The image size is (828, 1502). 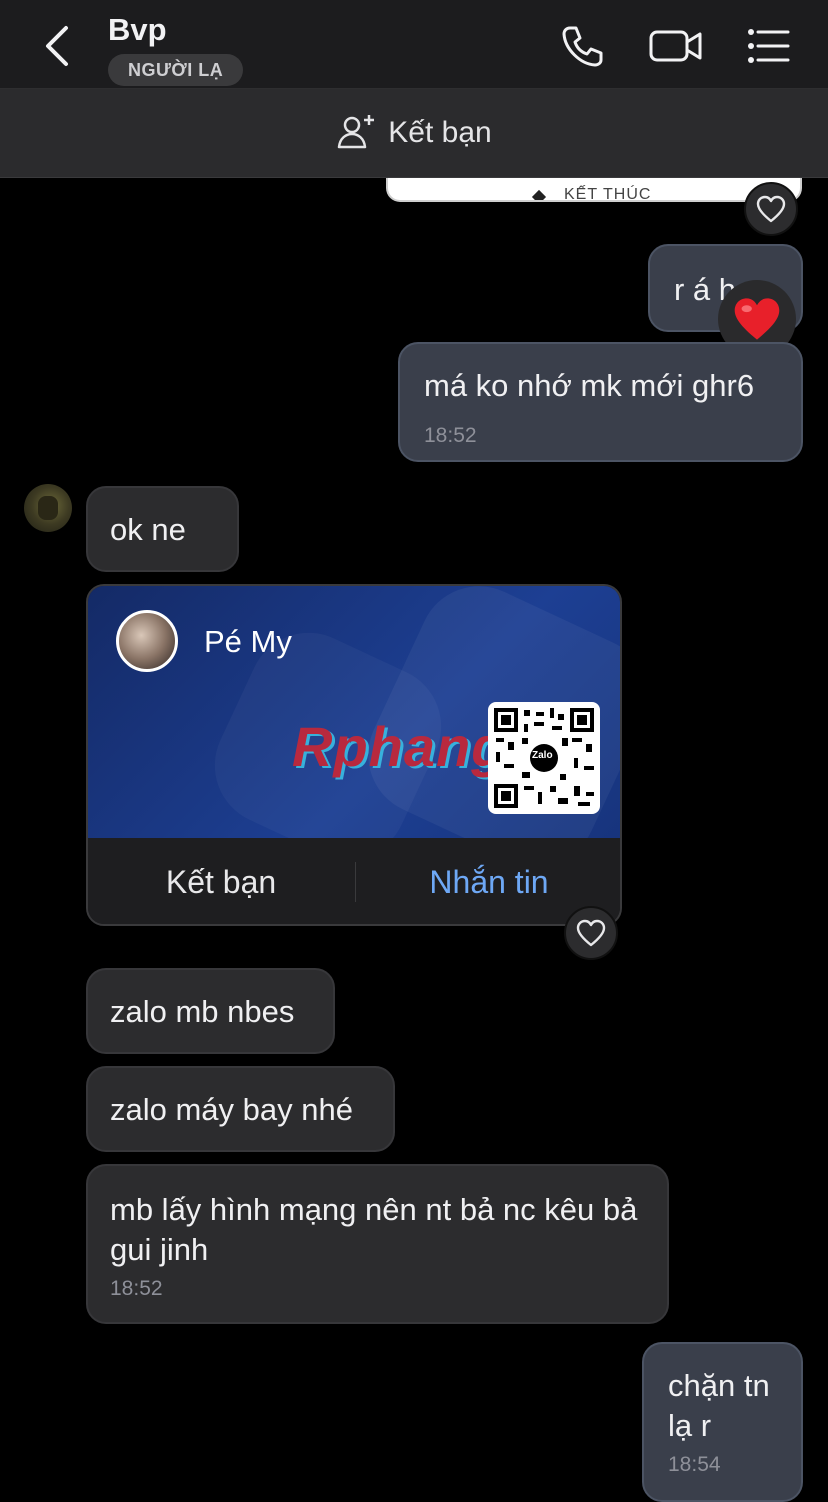 I want to click on contact-avatar, so click(x=48, y=508).